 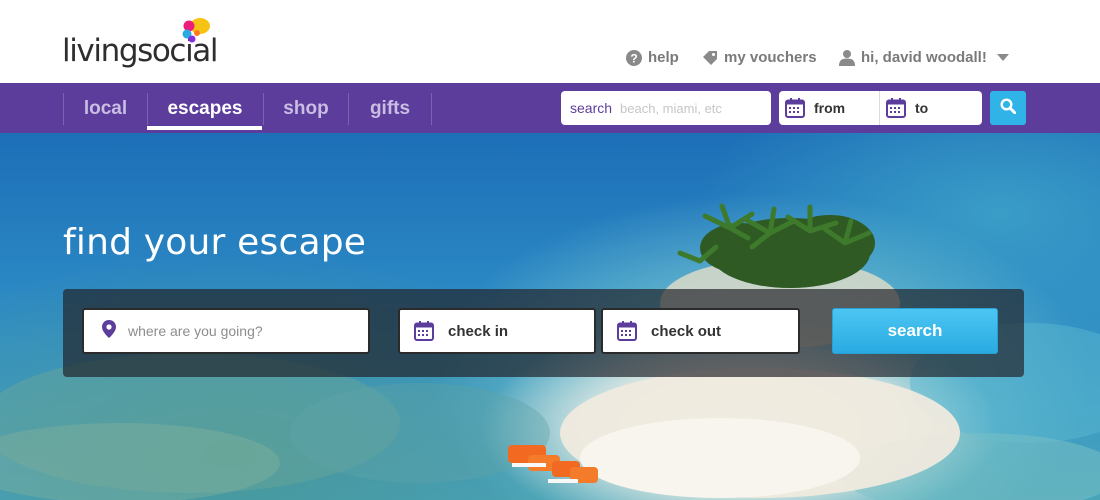 I want to click on search-icon, so click(x=1008, y=108).